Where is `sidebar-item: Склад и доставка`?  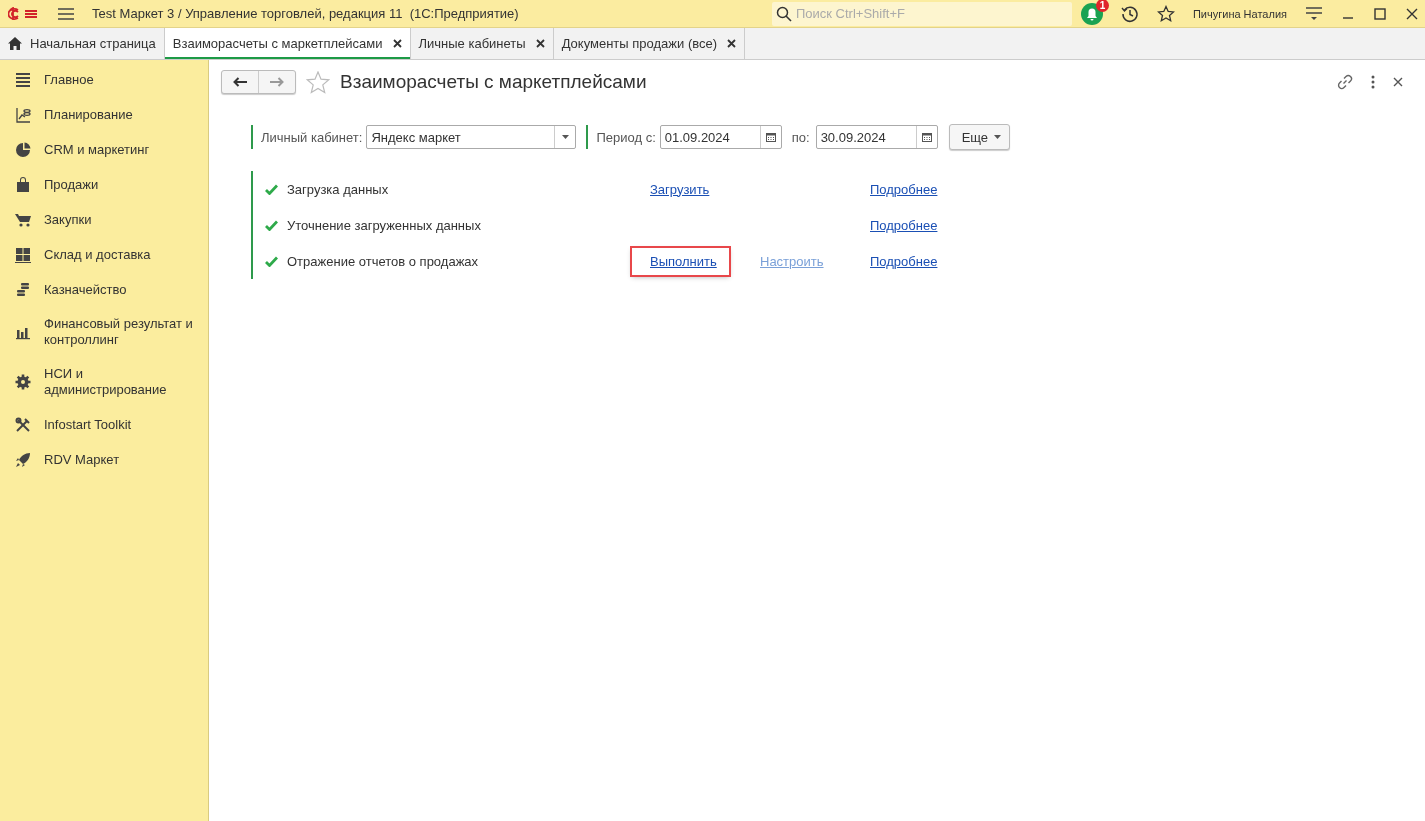 sidebar-item: Склад и доставка is located at coordinates (104, 254).